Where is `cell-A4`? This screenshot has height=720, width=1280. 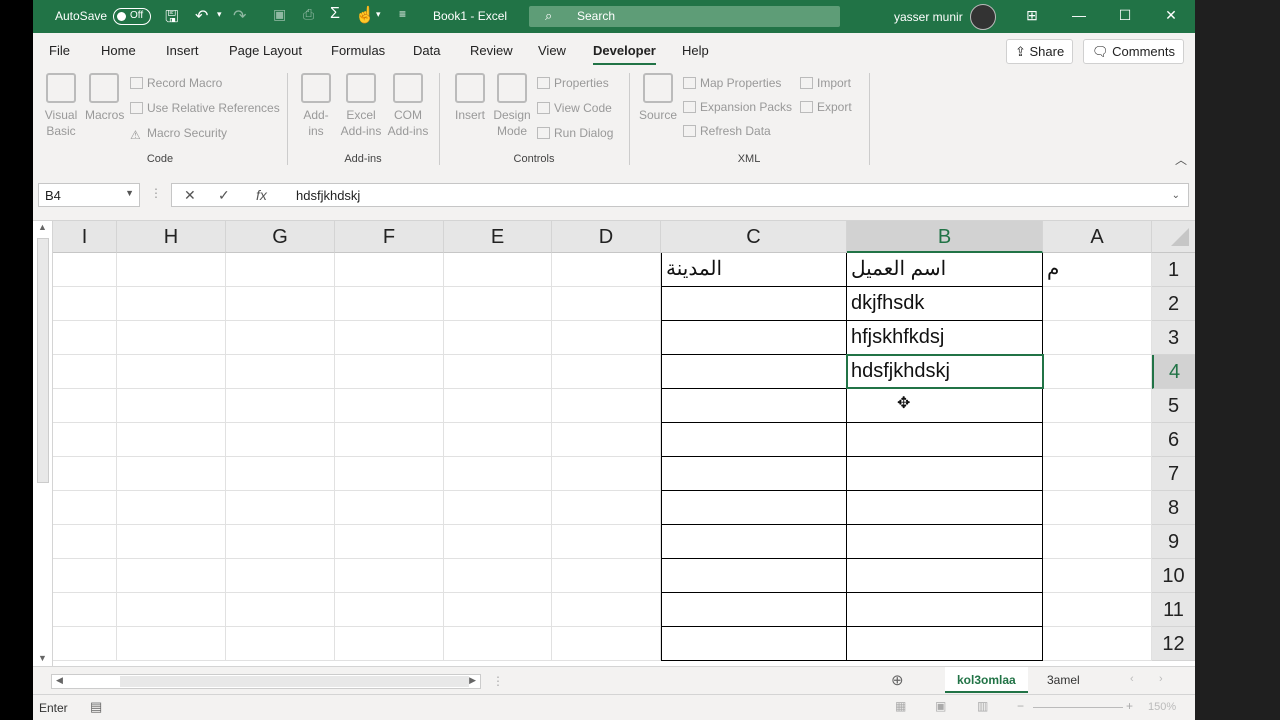
cell-A4 is located at coordinates (1097, 372).